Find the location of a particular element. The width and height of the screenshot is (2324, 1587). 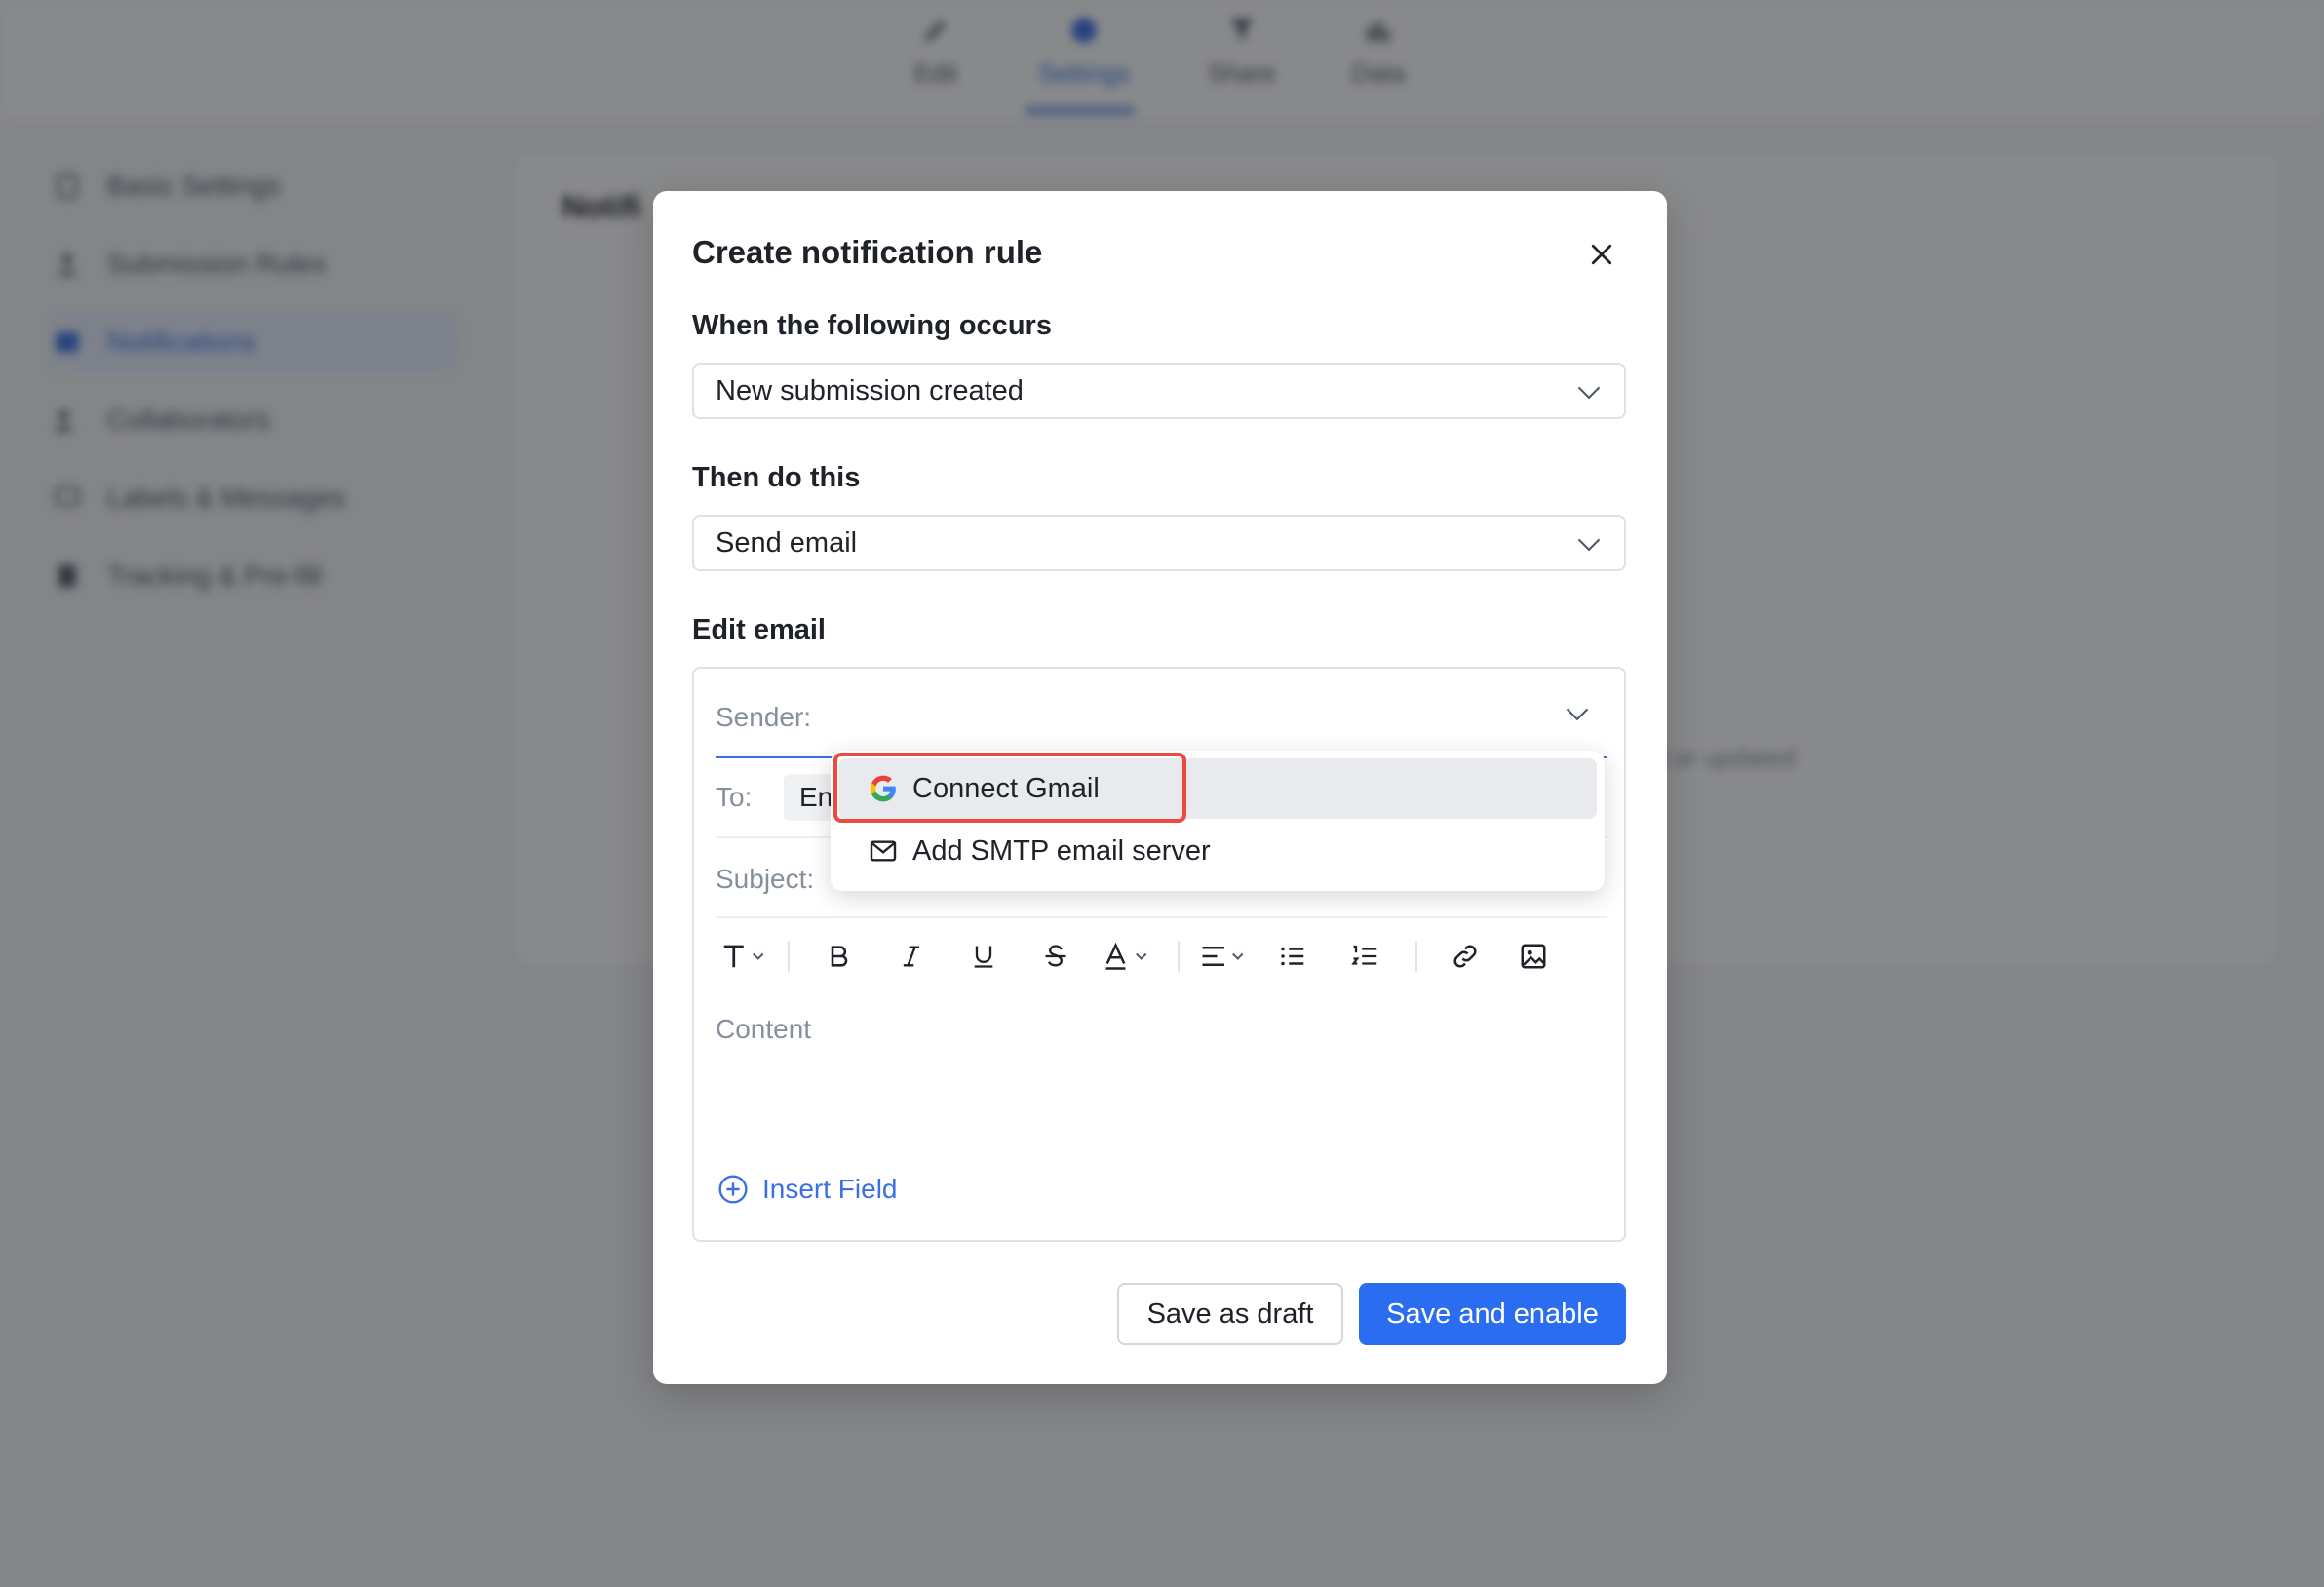

sender-select: Sender: is located at coordinates (1161, 713).